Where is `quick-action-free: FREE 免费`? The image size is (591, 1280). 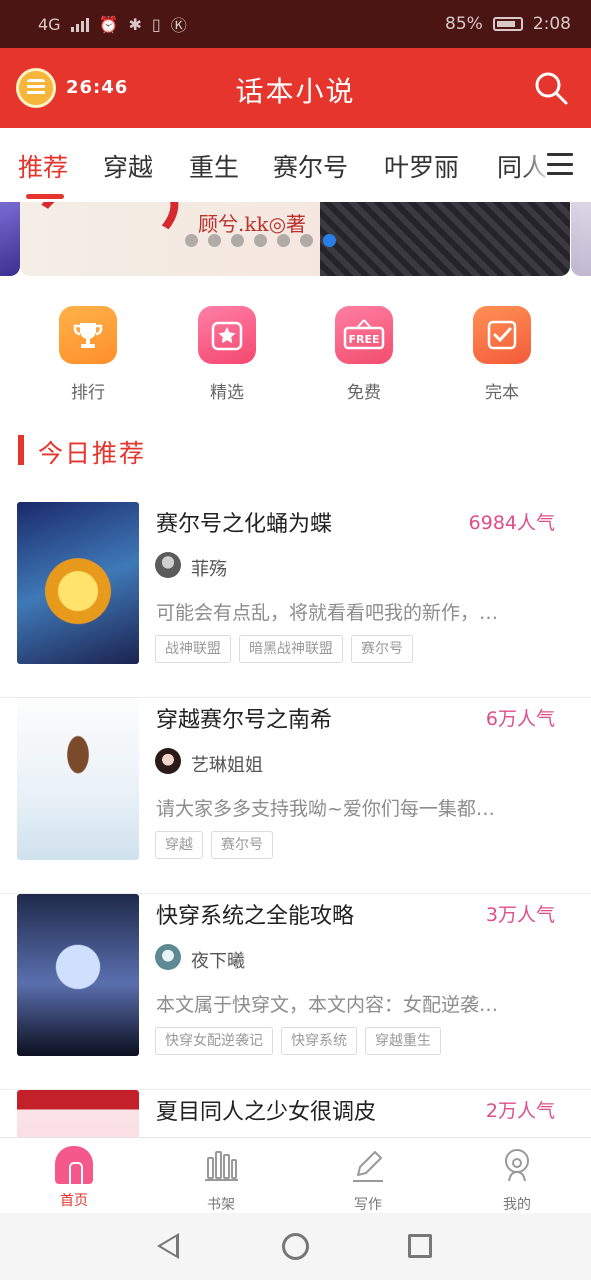
quick-action-free: FREE 免费 is located at coordinates (364, 354).